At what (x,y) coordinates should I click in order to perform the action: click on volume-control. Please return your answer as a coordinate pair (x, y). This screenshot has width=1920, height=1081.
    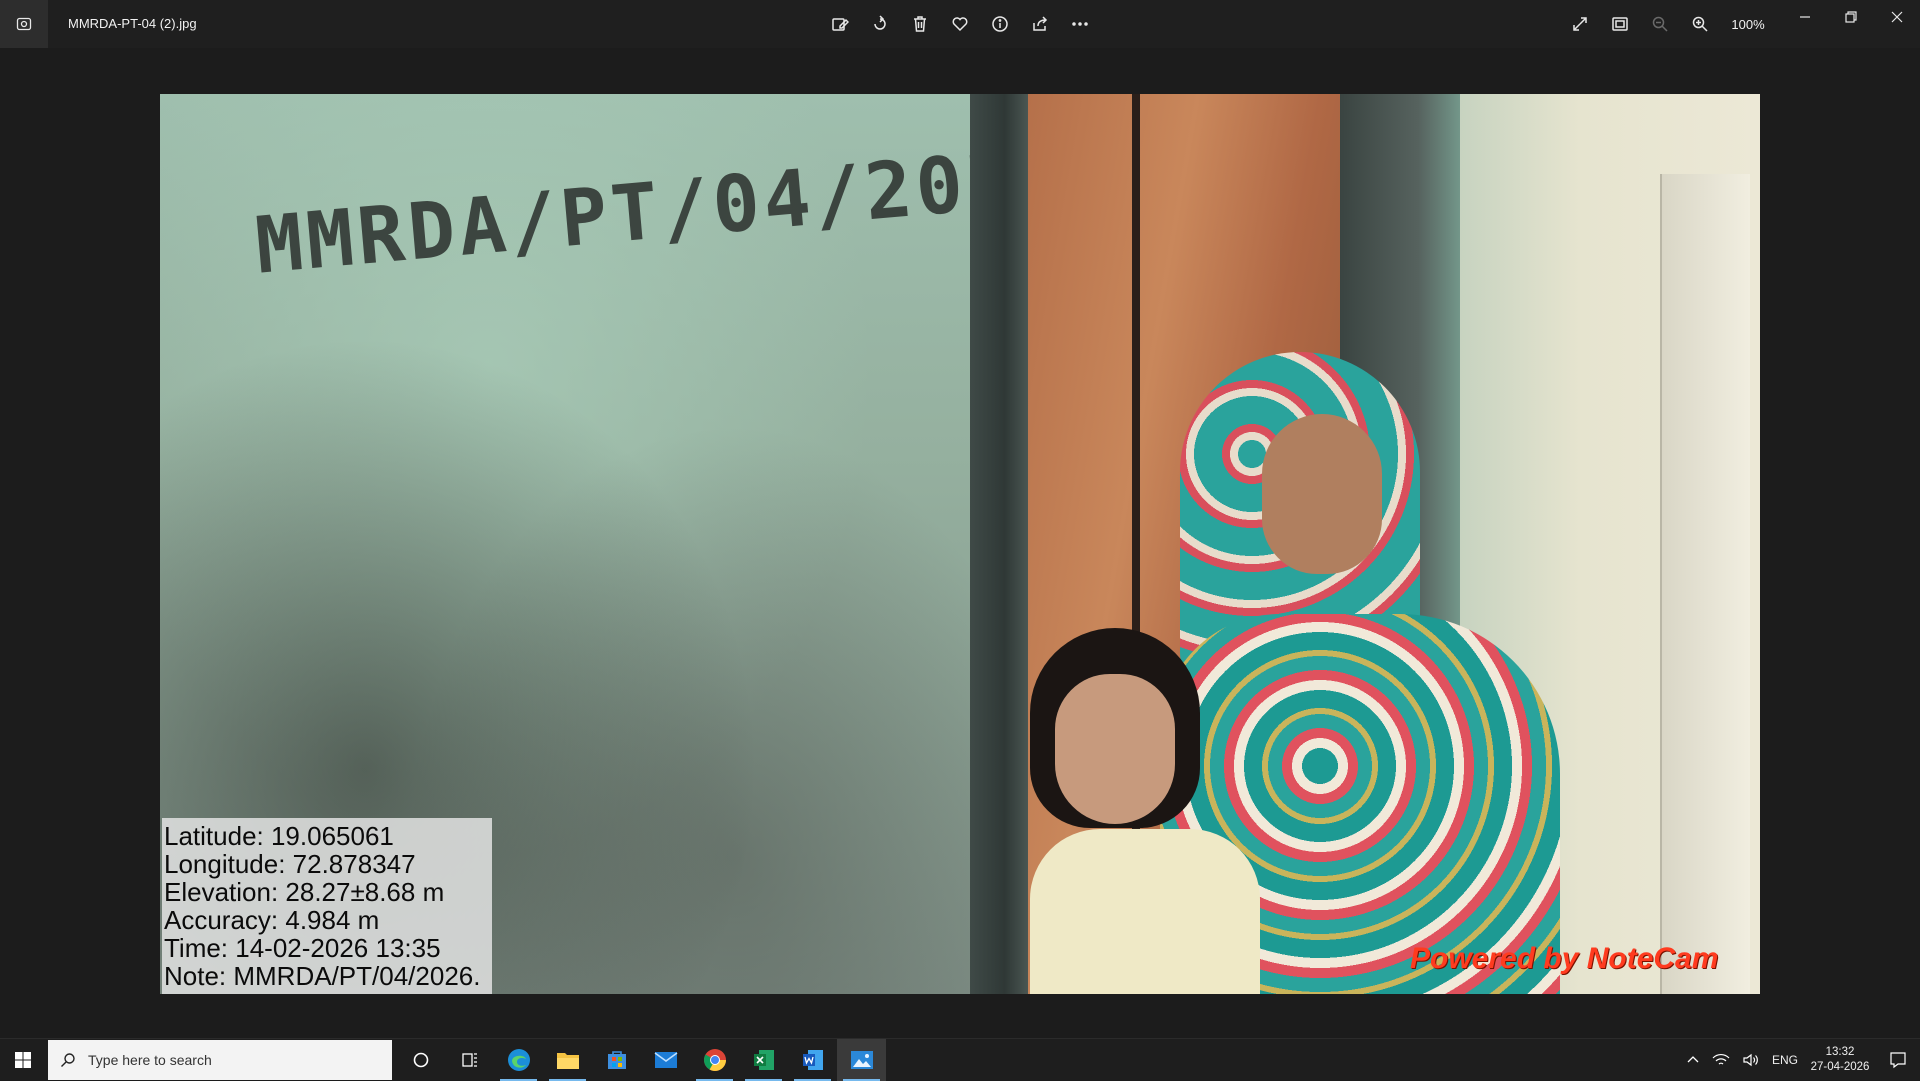
    Looking at the image, I should click on (1751, 1060).